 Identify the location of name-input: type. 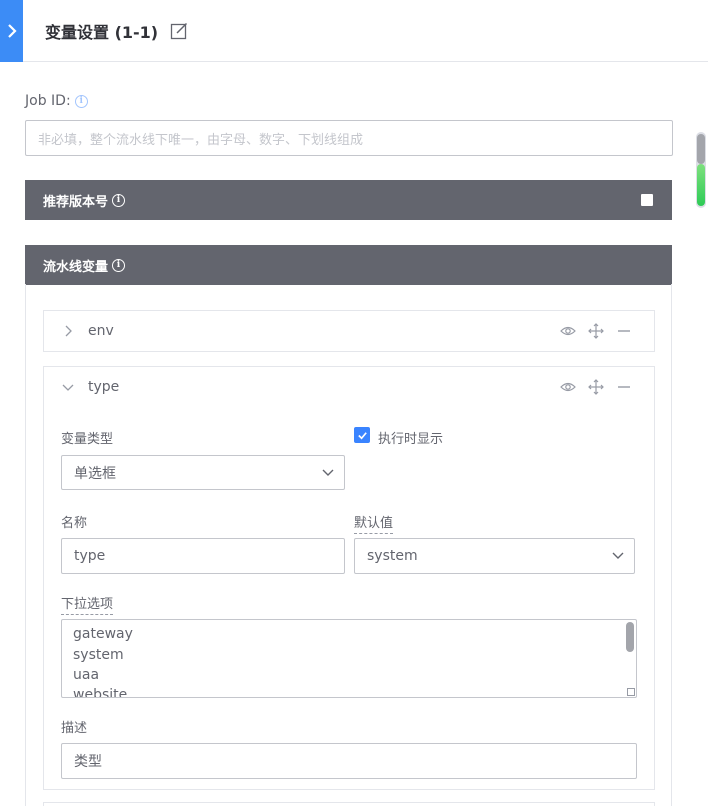
(203, 556).